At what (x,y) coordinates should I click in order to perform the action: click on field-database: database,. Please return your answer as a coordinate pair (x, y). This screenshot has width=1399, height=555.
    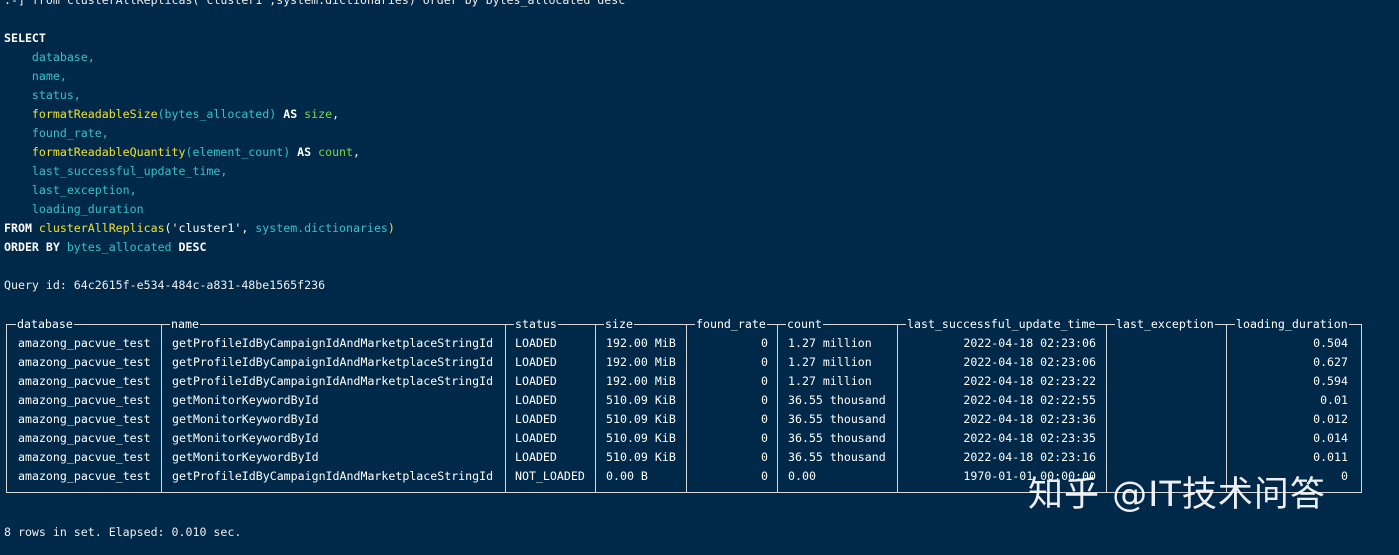
    Looking at the image, I should click on (63, 57).